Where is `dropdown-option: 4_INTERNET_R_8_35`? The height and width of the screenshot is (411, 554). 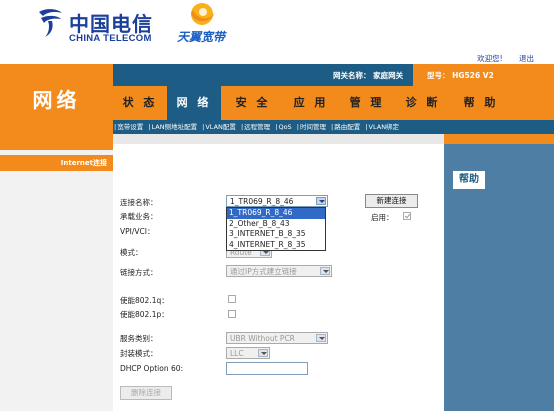
dropdown-option: 4_INTERNET_R_8_35 is located at coordinates (276, 245).